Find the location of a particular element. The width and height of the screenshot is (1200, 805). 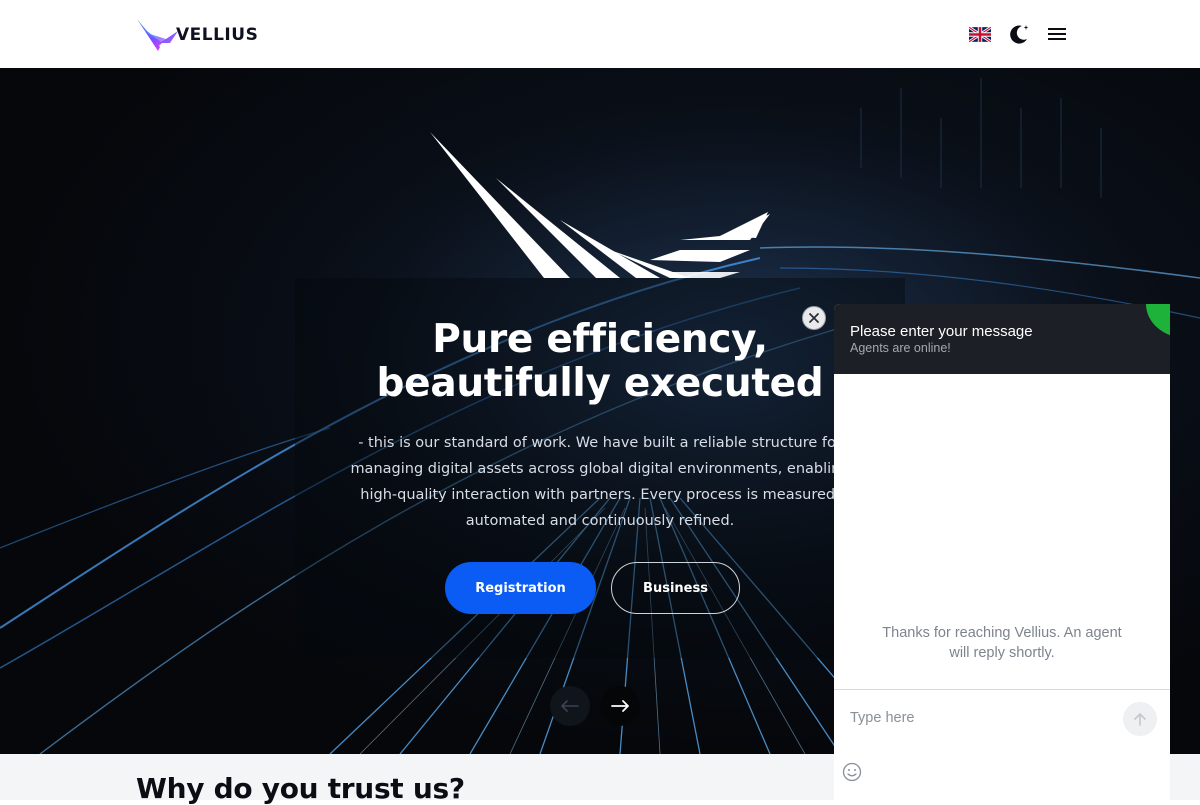

chat-message-input is located at coordinates (980, 718).